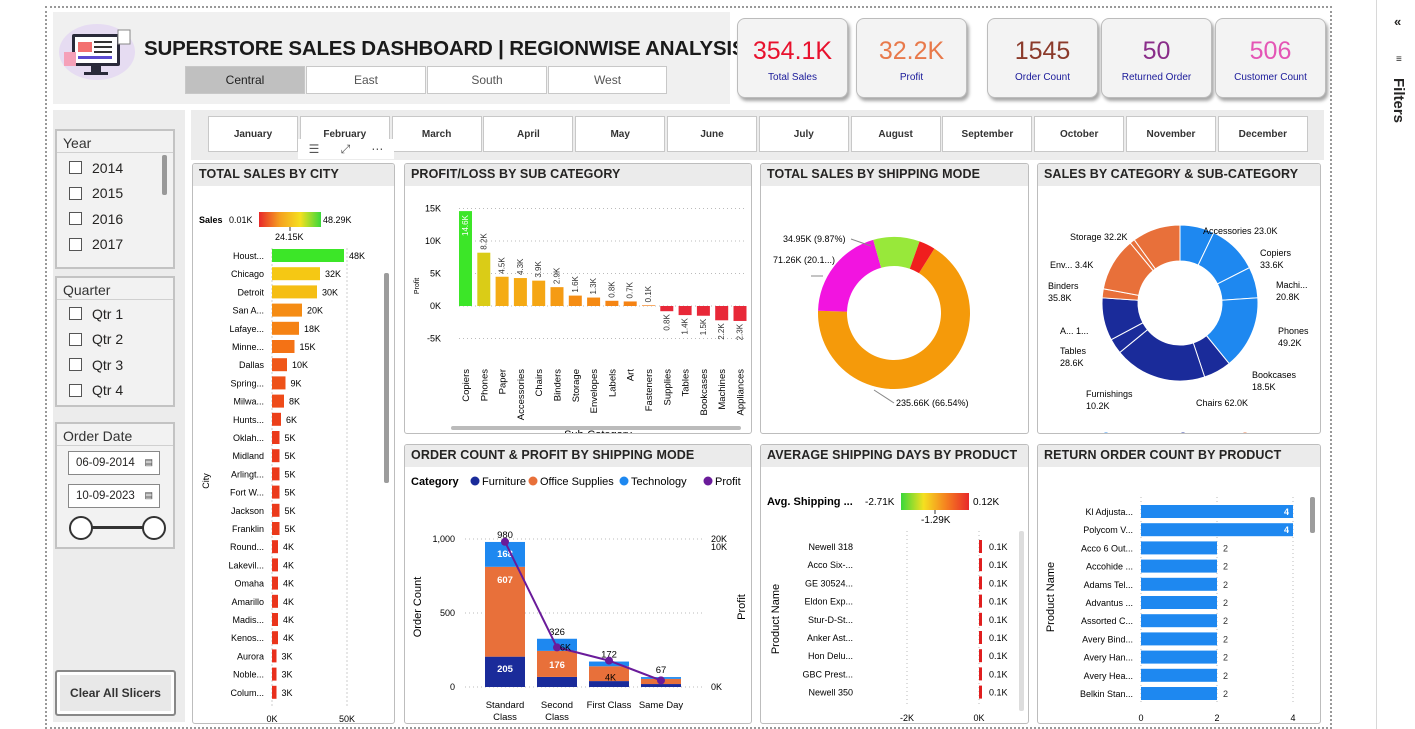  Describe the element at coordinates (154, 528) in the screenshot. I see `date-slider-end-handle` at that location.